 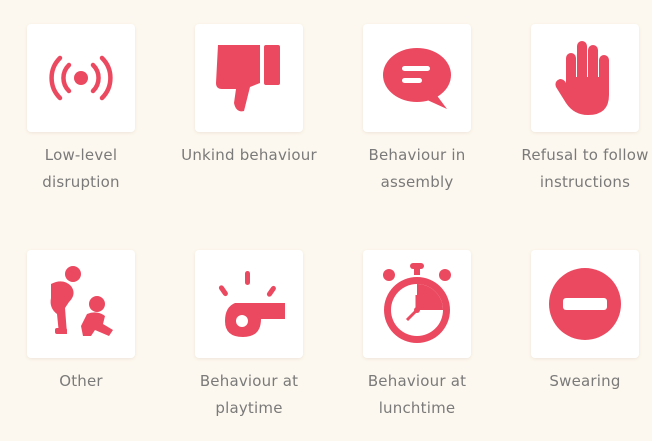 I want to click on category-other: Other, so click(x=83, y=322).